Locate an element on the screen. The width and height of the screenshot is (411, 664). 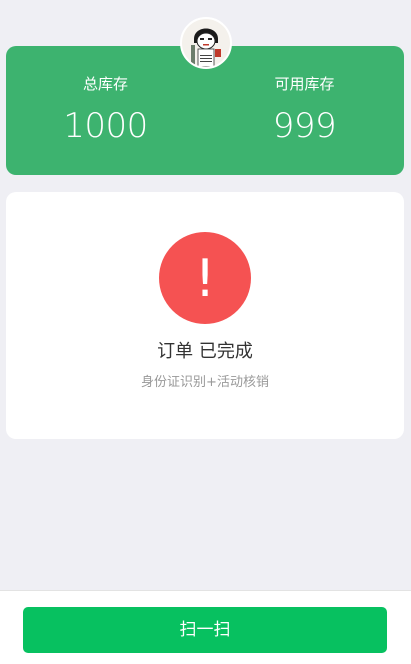
exclamation-glyph: ! is located at coordinates (205, 279).